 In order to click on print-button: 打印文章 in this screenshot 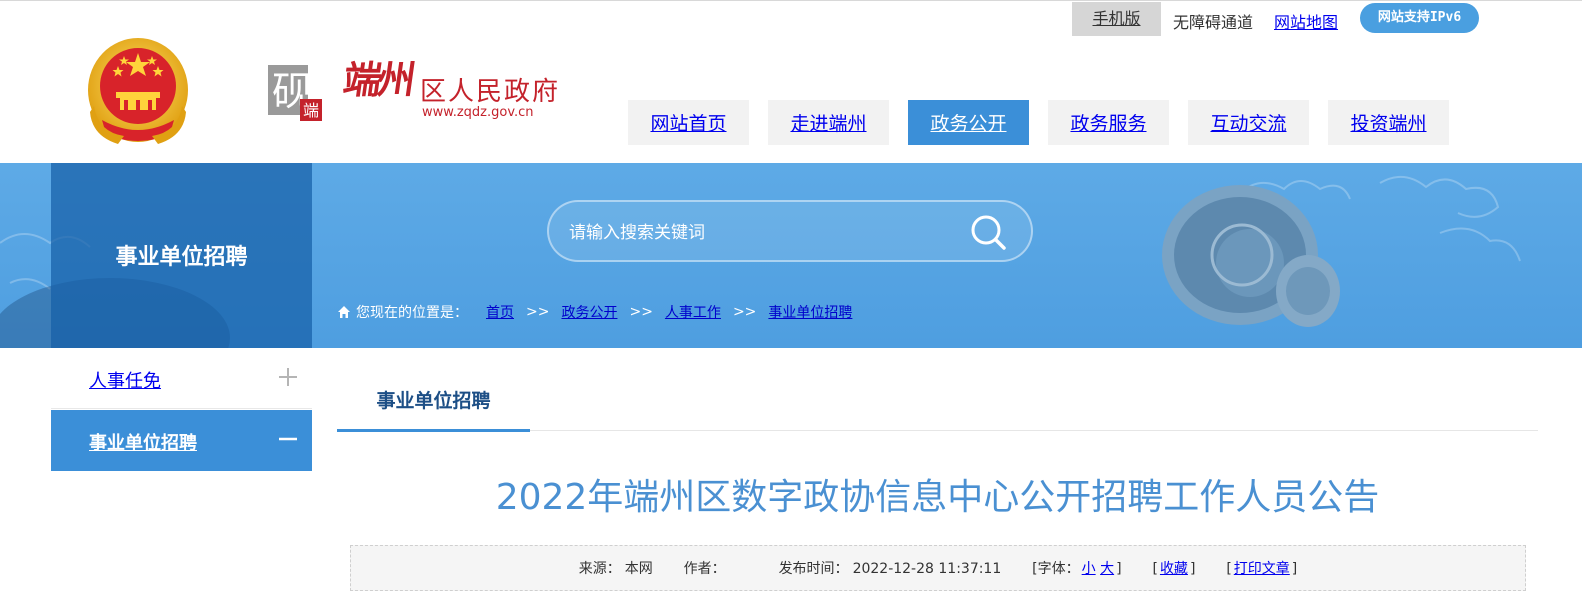, I will do `click(1262, 569)`.